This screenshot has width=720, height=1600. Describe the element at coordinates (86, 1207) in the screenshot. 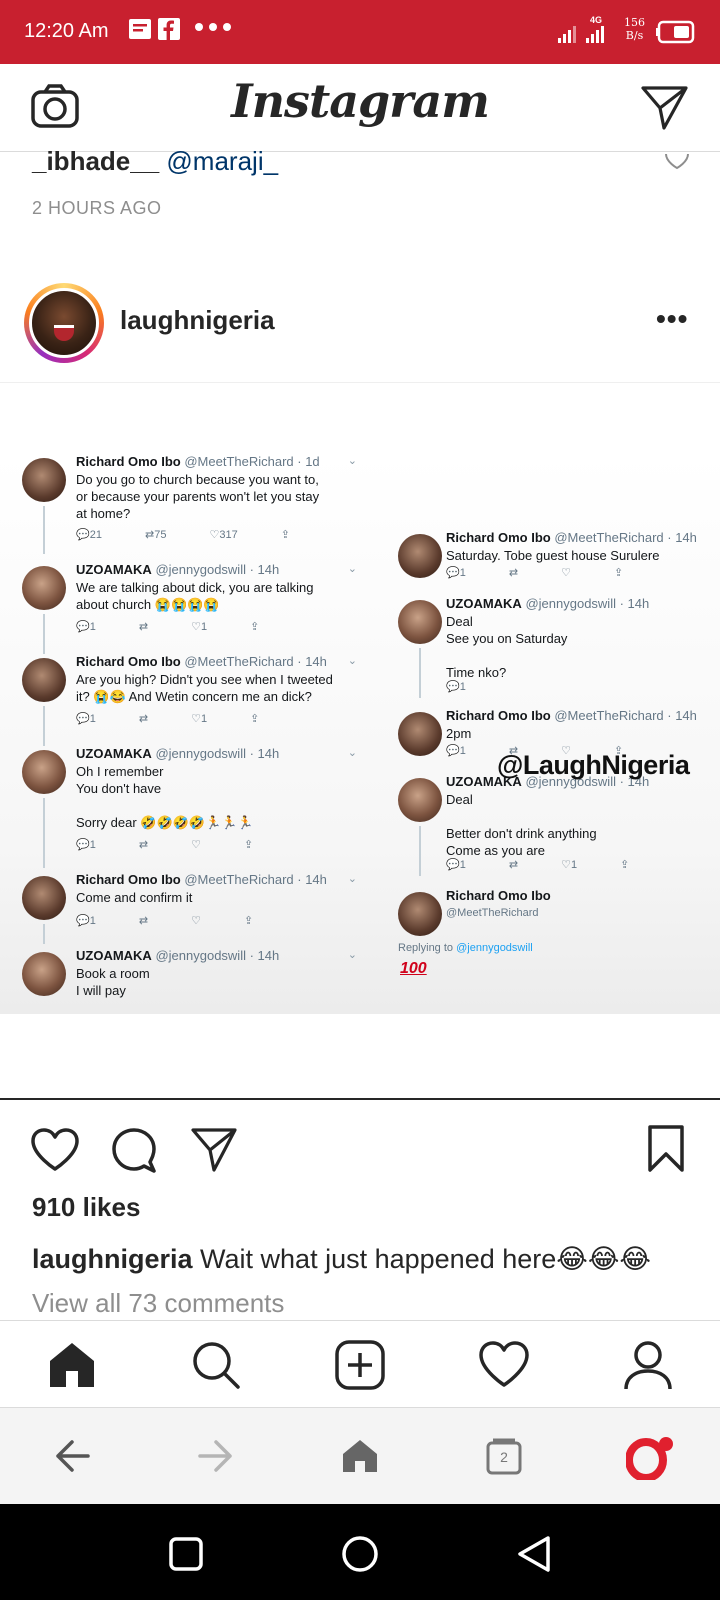

I see `likes-count: 910 likes` at that location.